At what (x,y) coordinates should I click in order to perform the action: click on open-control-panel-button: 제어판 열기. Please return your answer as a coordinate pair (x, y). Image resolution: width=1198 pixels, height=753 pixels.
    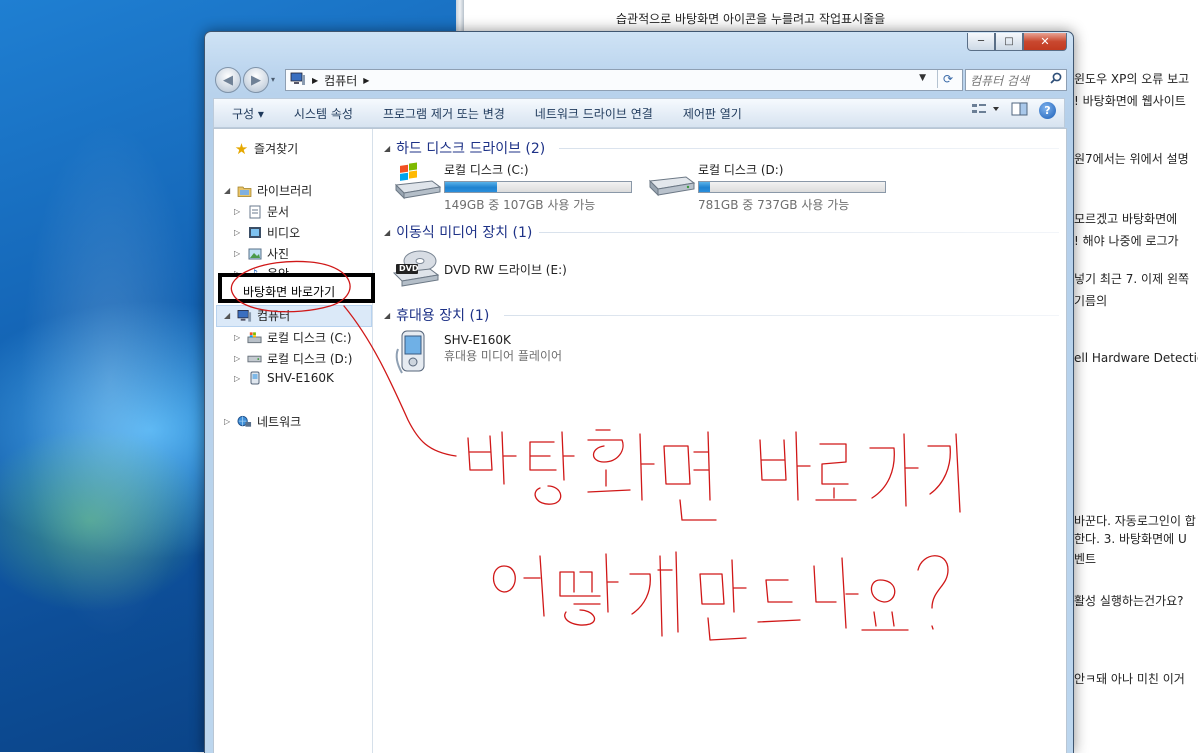
    Looking at the image, I should click on (712, 113).